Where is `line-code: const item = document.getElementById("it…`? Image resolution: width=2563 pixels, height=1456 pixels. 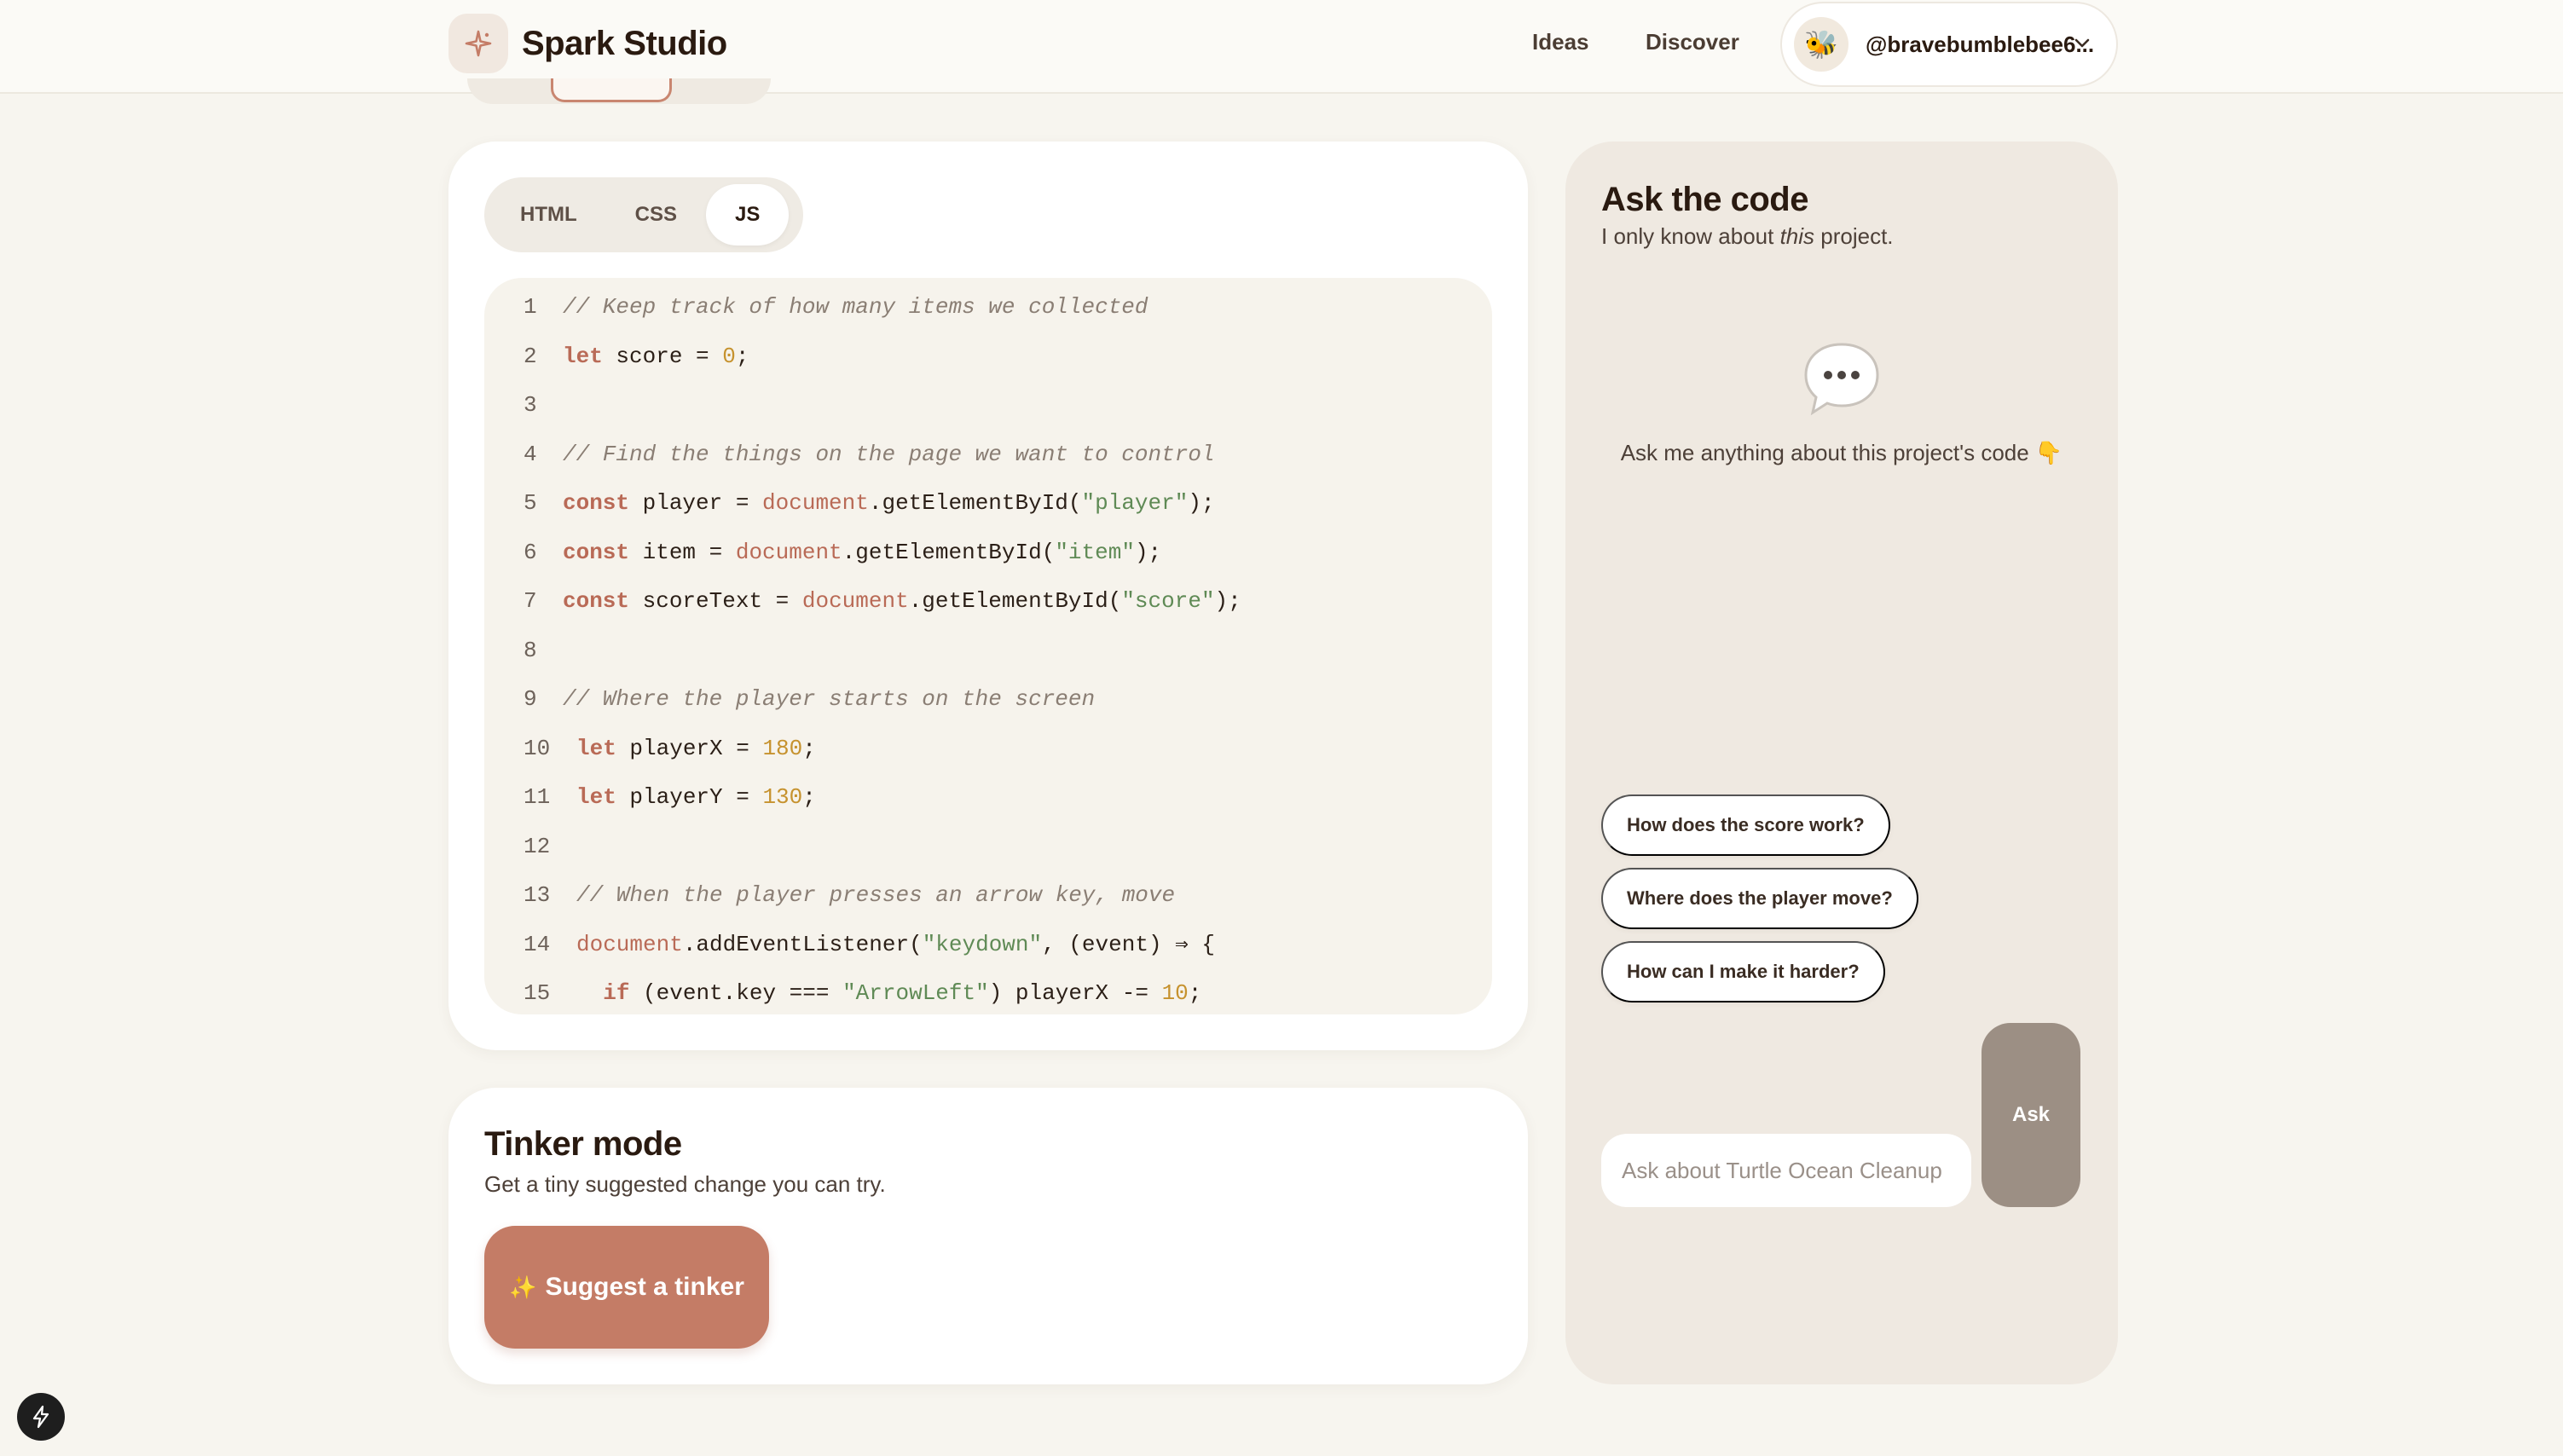 line-code: const item = document.getElementById("it… is located at coordinates (862, 552).